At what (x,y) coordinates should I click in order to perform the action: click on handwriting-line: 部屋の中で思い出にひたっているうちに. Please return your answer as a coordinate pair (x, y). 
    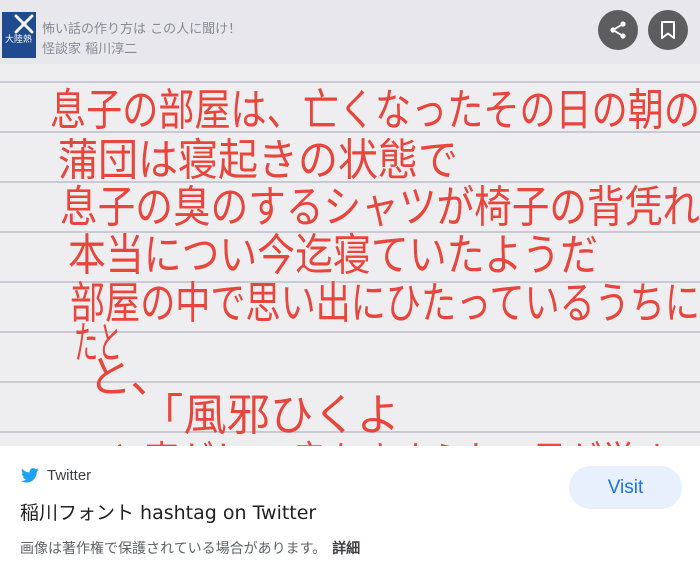
    Looking at the image, I should click on (385, 303).